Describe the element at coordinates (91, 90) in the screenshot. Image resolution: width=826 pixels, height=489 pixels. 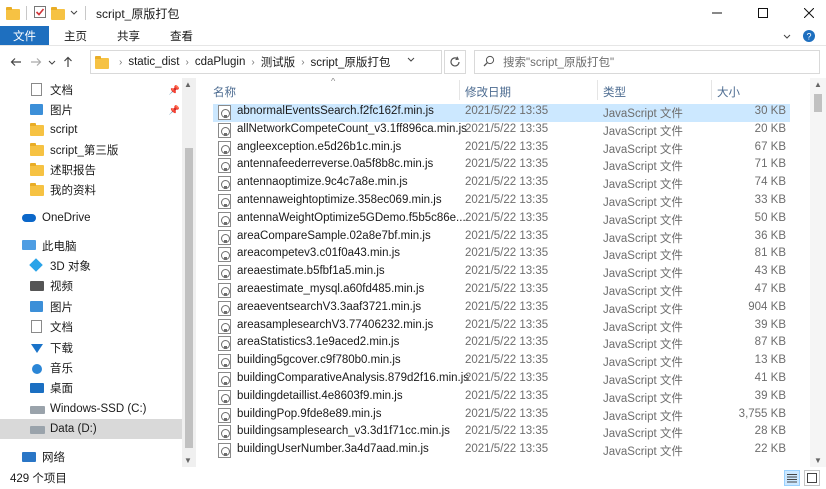
I see `sidebar-item-documents-pinned: 文档 📌` at that location.